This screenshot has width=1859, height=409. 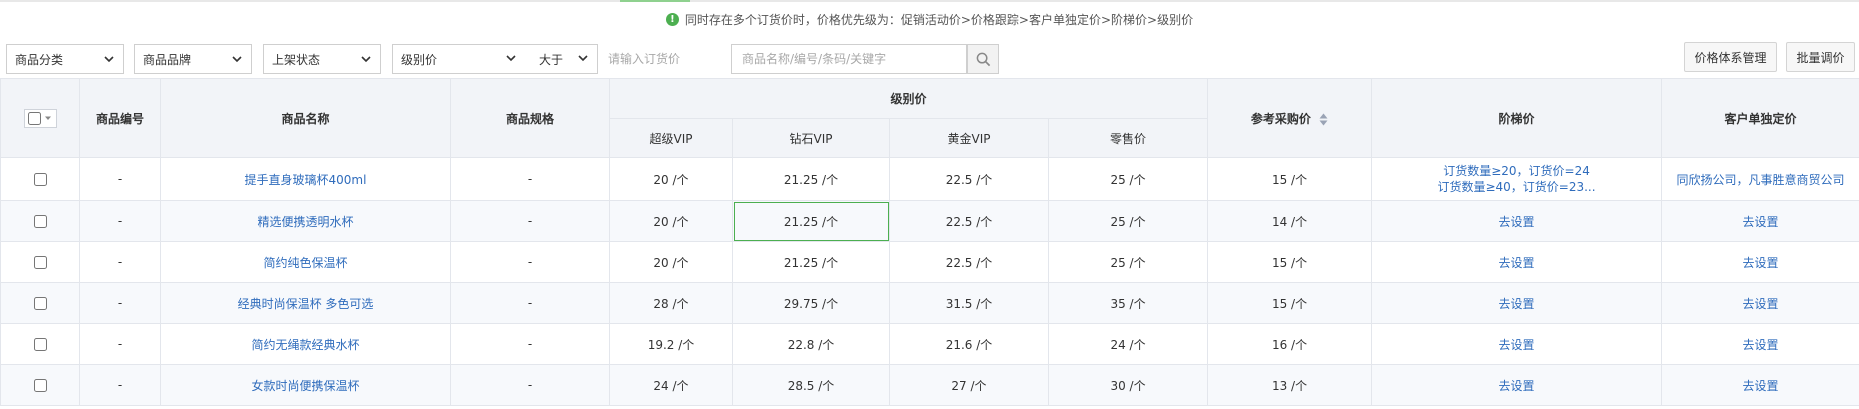 What do you see at coordinates (1128, 303) in the screenshot?
I see `retail-price: 35 /个` at bounding box center [1128, 303].